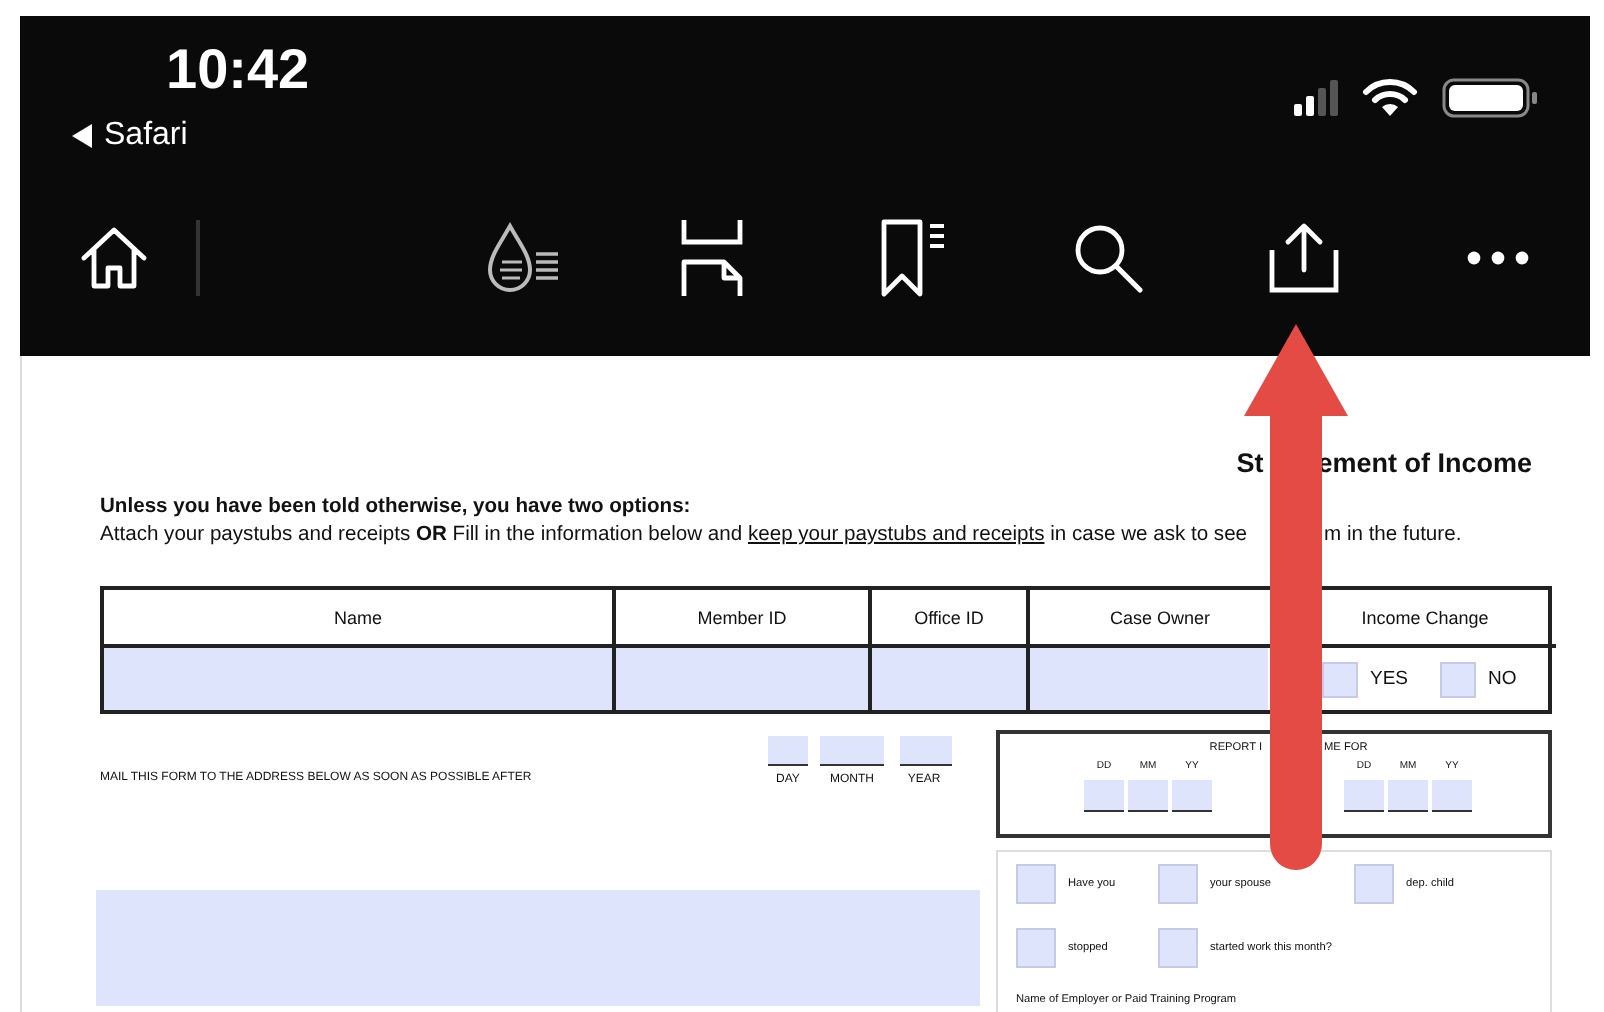 The image size is (1604, 1012). What do you see at coordinates (1502, 679) in the screenshot?
I see `checkbox-label: NO` at bounding box center [1502, 679].